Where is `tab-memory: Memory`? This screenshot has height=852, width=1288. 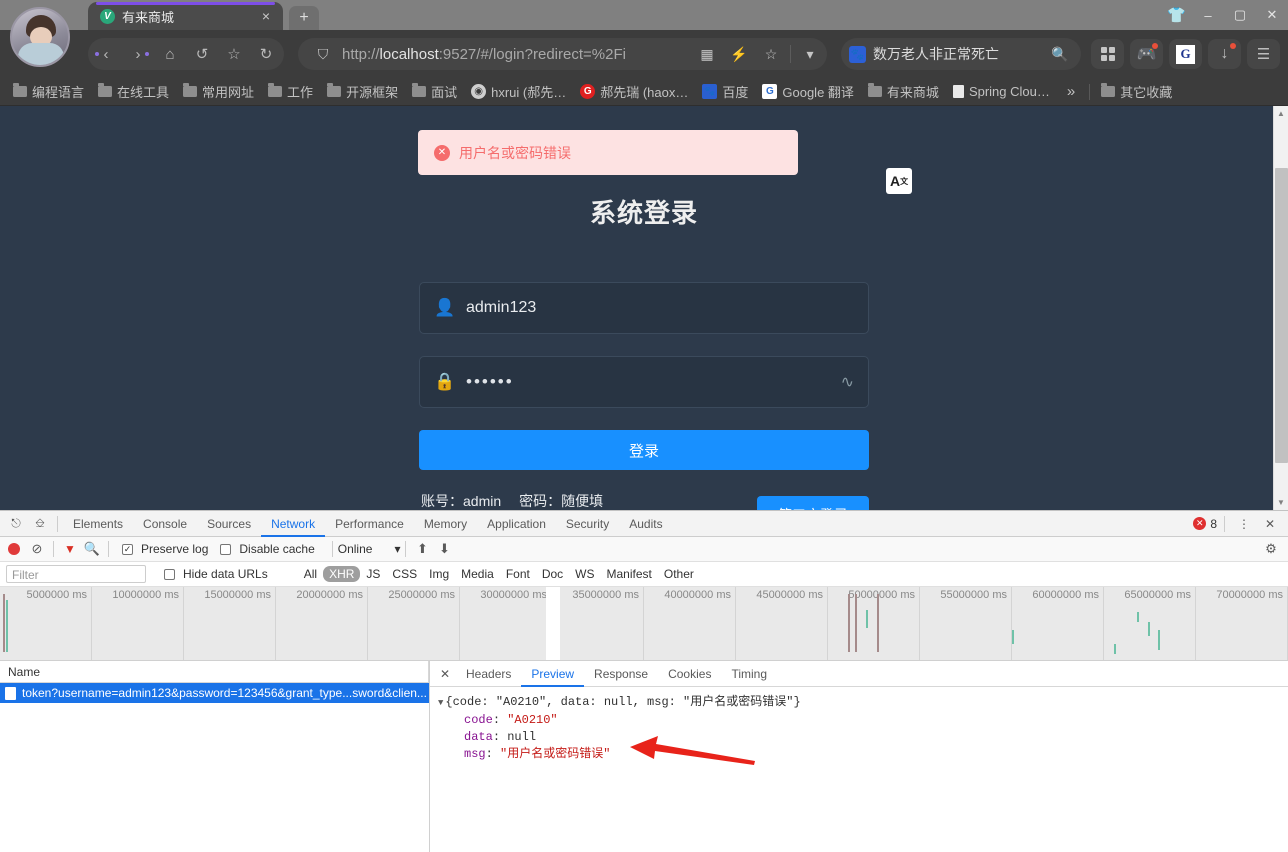
tab-memory: Memory is located at coordinates (445, 524).